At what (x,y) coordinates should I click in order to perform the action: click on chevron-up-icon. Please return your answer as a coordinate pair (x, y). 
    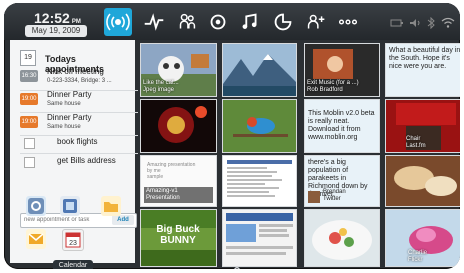
    Looking at the image, I should click on (237, 267).